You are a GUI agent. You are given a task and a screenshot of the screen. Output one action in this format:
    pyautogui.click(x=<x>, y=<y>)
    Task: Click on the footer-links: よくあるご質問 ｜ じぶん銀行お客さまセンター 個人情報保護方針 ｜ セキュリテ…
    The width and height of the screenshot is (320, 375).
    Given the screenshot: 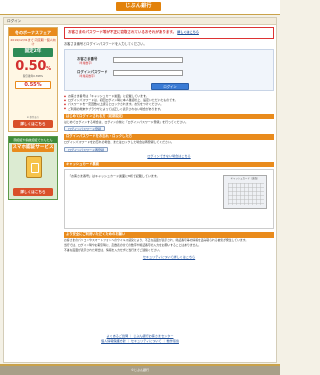 What is the action you would take?
    pyautogui.click(x=140, y=339)
    